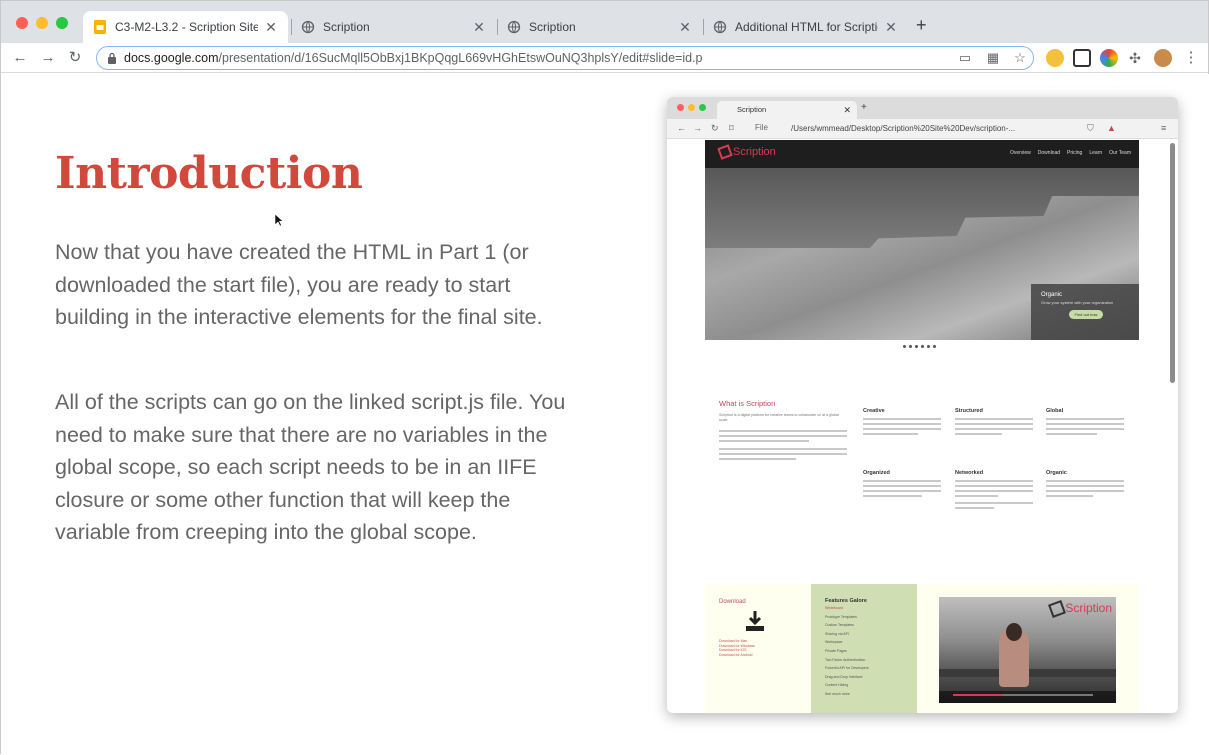 The image size is (1209, 755). What do you see at coordinates (62, 23) in the screenshot?
I see `maximize-window-button` at bounding box center [62, 23].